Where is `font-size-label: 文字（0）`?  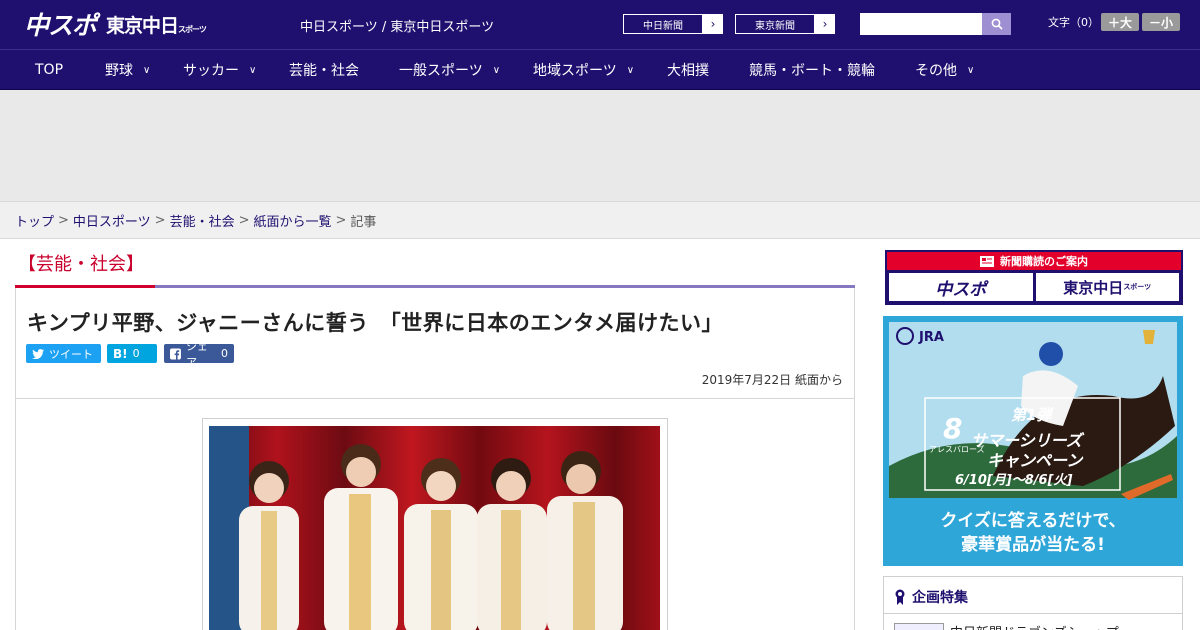
font-size-label: 文字（0） is located at coordinates (1073, 22).